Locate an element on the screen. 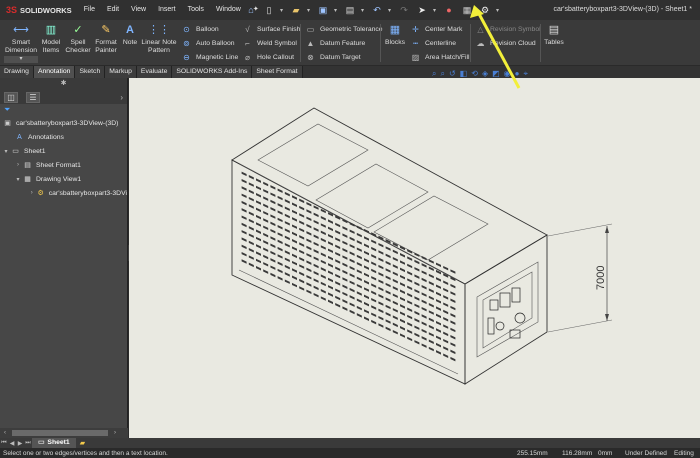 This screenshot has height=458, width=700. scroll-right-icon: › is located at coordinates (115, 433).